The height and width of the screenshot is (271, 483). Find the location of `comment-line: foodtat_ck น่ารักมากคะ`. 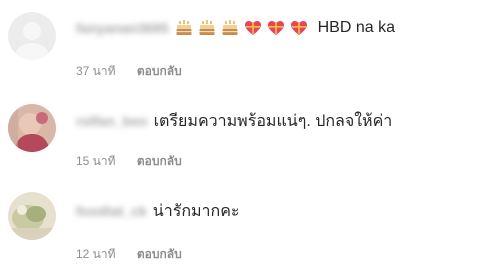

comment-line: foodtat_ck น่ารักมากคะ is located at coordinates (158, 211).